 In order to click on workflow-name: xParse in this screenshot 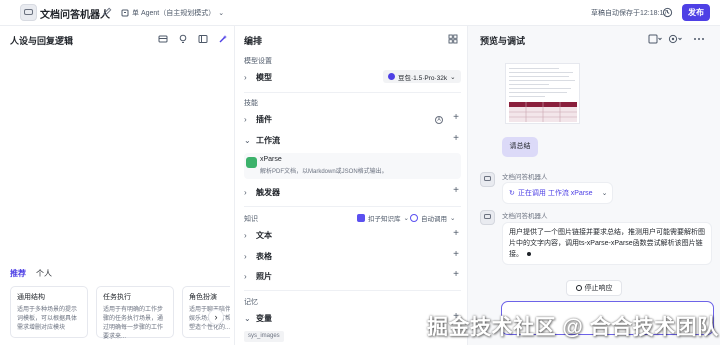, I will do `click(271, 159)`.